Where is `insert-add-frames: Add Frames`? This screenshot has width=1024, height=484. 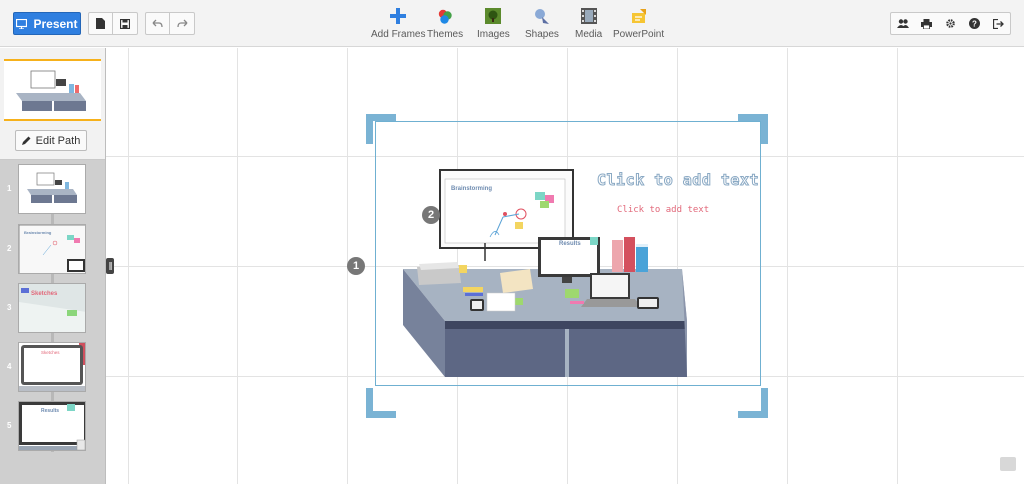 insert-add-frames: Add Frames is located at coordinates (398, 24).